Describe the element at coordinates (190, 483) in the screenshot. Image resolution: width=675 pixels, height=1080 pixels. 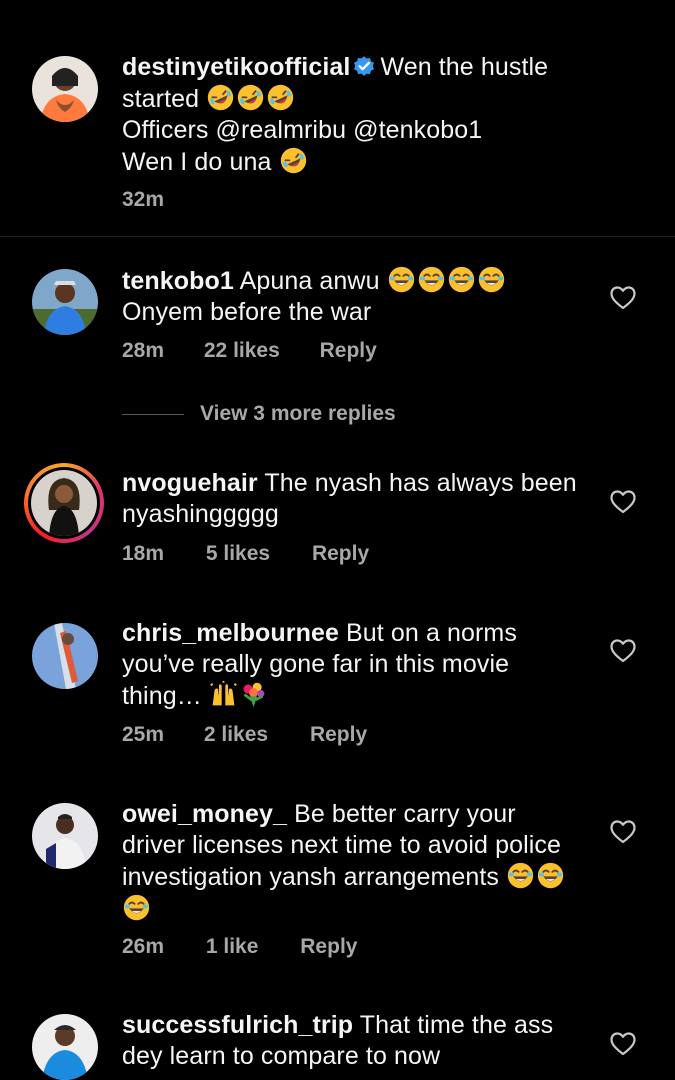
I see `username: nvoguehair` at that location.